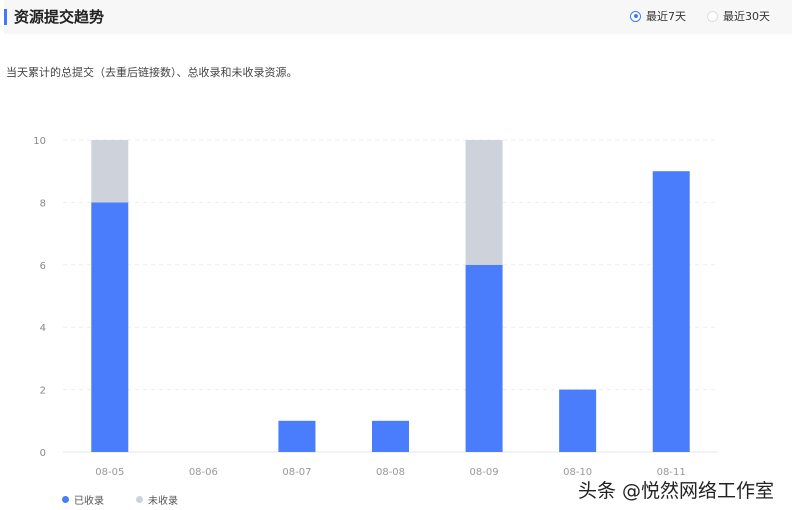 The width and height of the screenshot is (800, 510). What do you see at coordinates (163, 501) in the screenshot?
I see `legend-label: 未收录` at bounding box center [163, 501].